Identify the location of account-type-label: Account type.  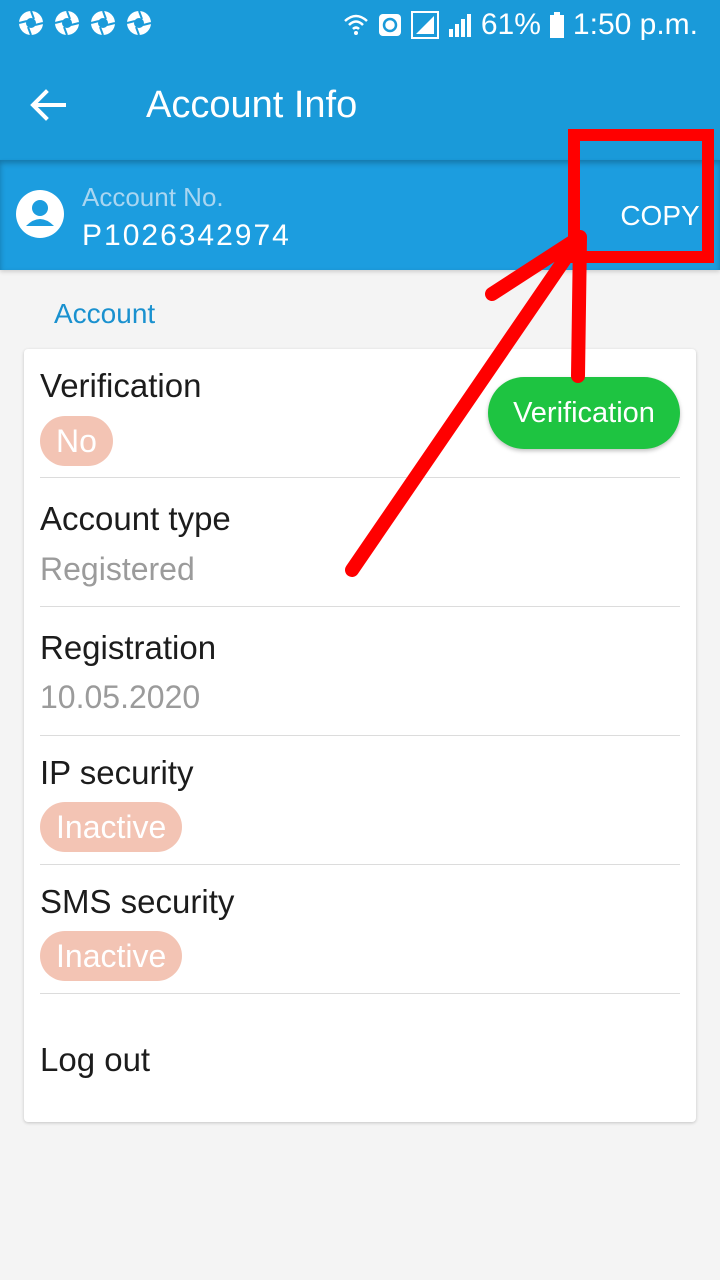
(135, 518).